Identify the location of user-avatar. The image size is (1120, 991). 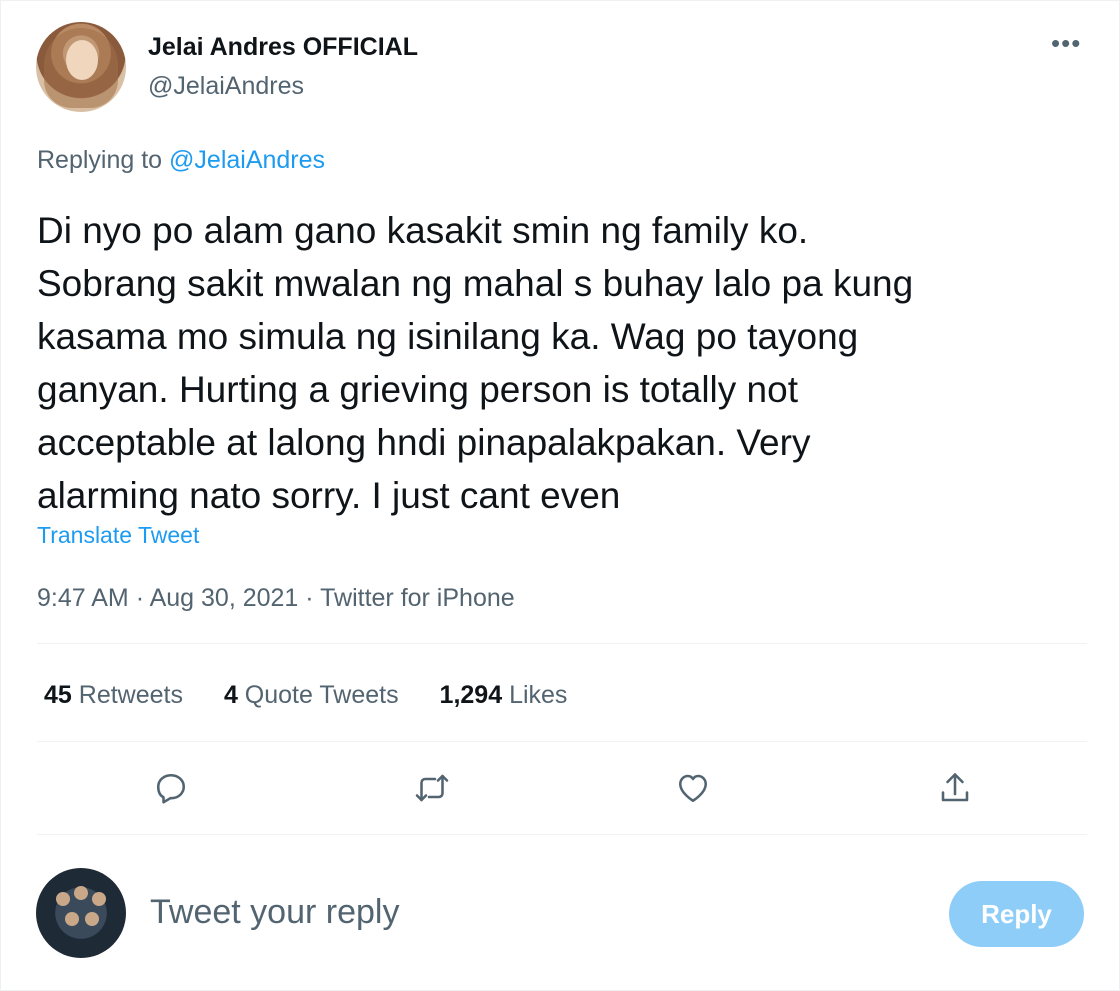
(81, 913).